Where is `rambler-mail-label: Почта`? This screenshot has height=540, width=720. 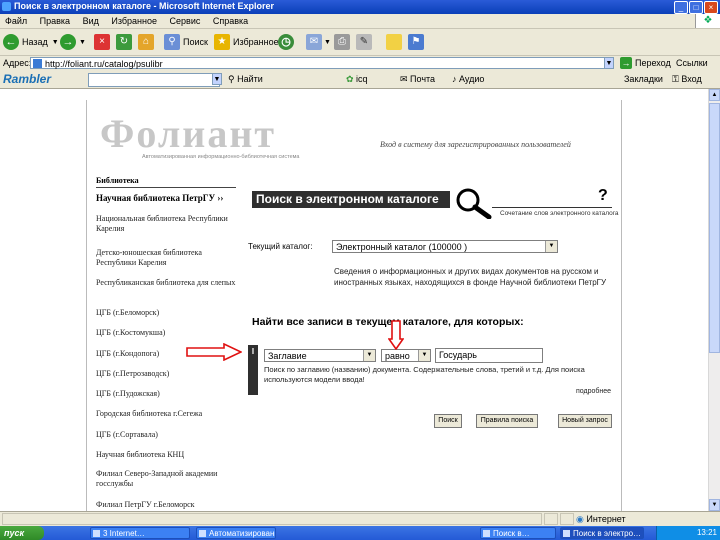
rambler-mail-label: Почта is located at coordinates (423, 79).